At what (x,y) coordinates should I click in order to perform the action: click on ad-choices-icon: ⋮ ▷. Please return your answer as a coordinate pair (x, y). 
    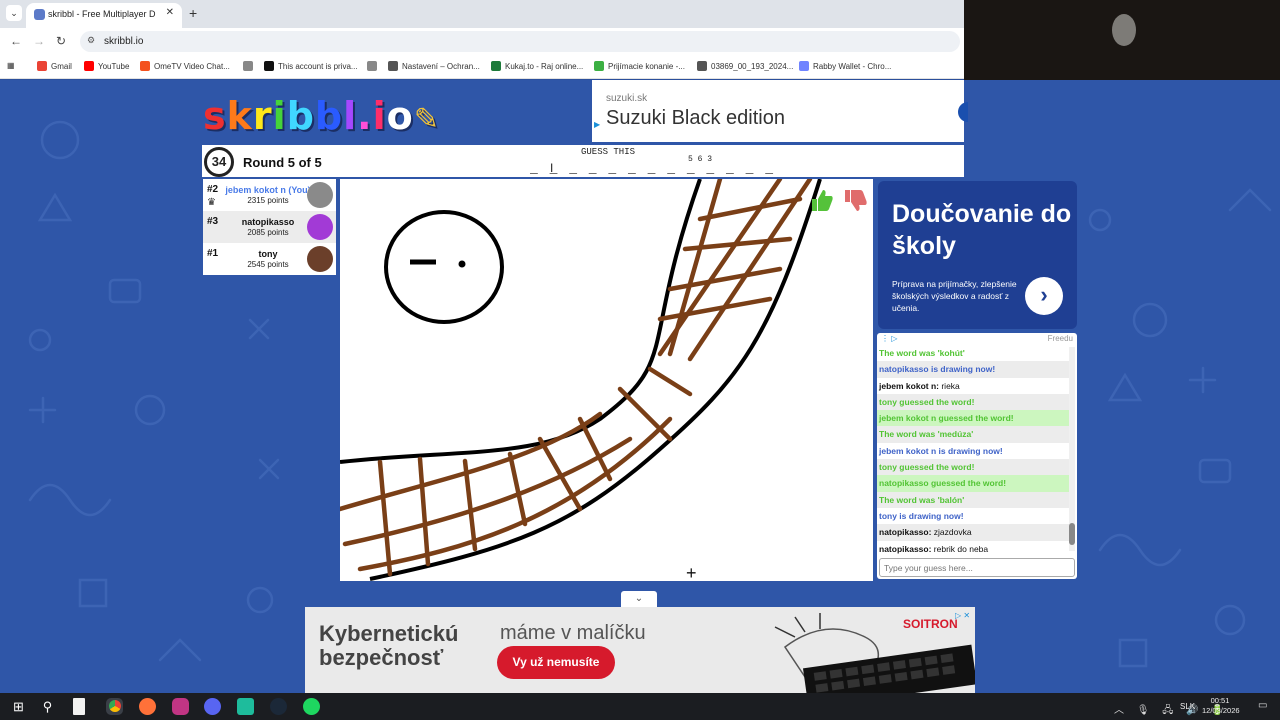
    Looking at the image, I should click on (889, 338).